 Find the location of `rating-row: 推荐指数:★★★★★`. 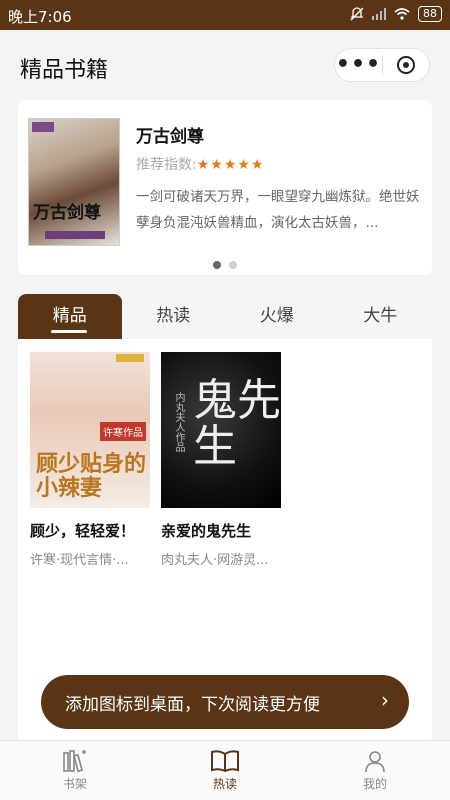

rating-row: 推荐指数:★★★★★ is located at coordinates (200, 164).